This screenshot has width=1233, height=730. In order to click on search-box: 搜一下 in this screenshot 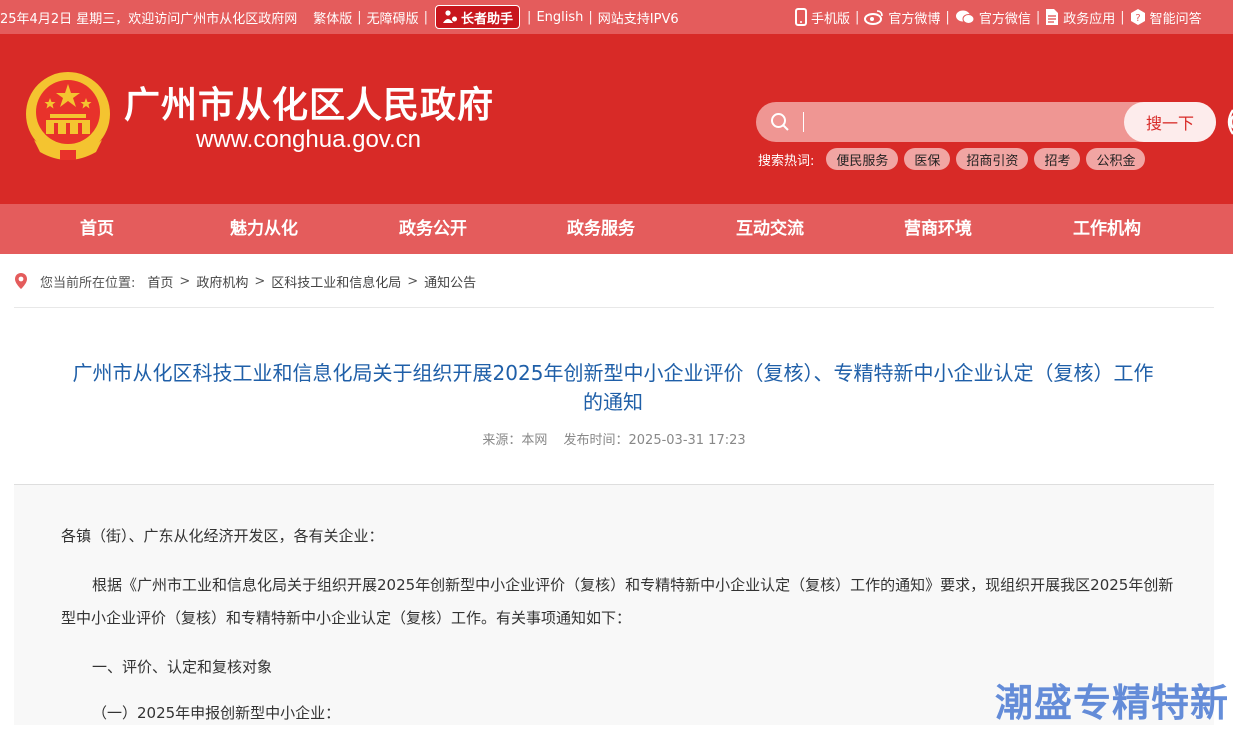, I will do `click(986, 122)`.